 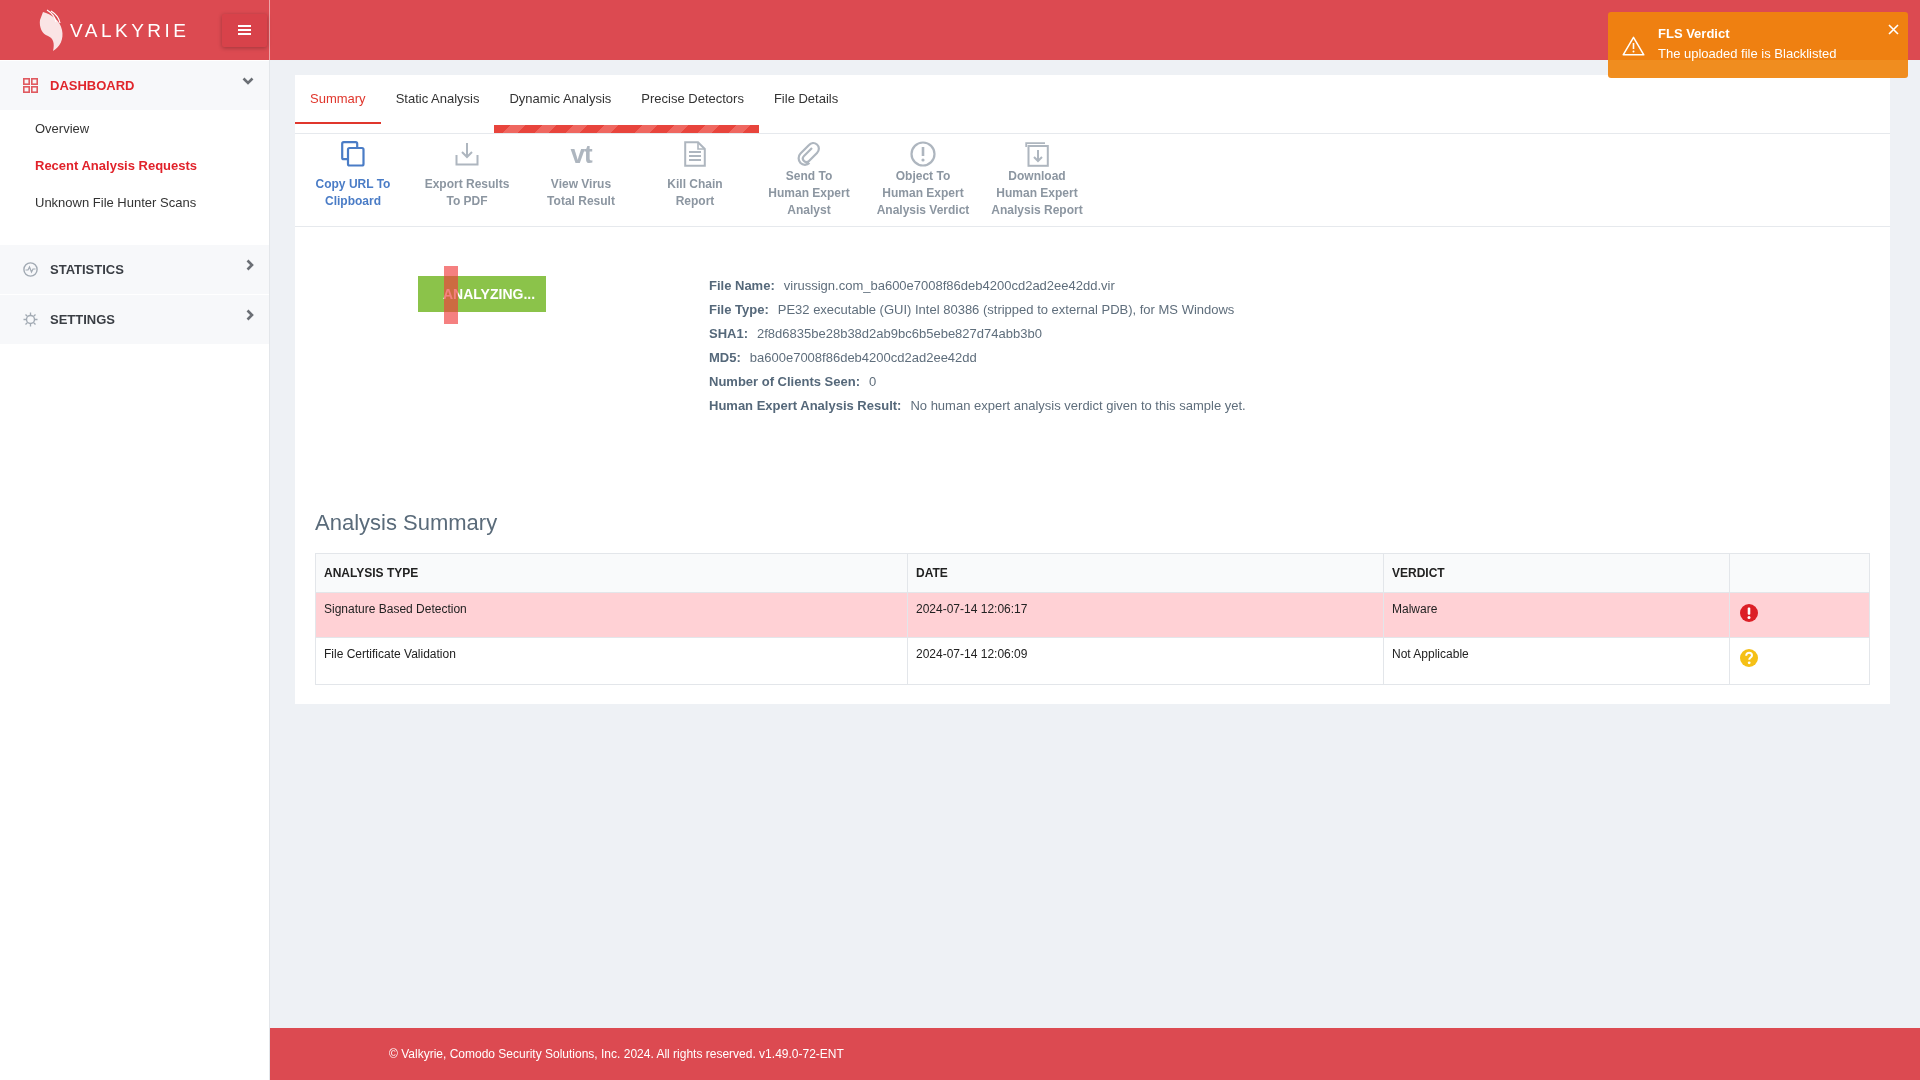 I want to click on info-label: SHA1:, so click(x=728, y=334).